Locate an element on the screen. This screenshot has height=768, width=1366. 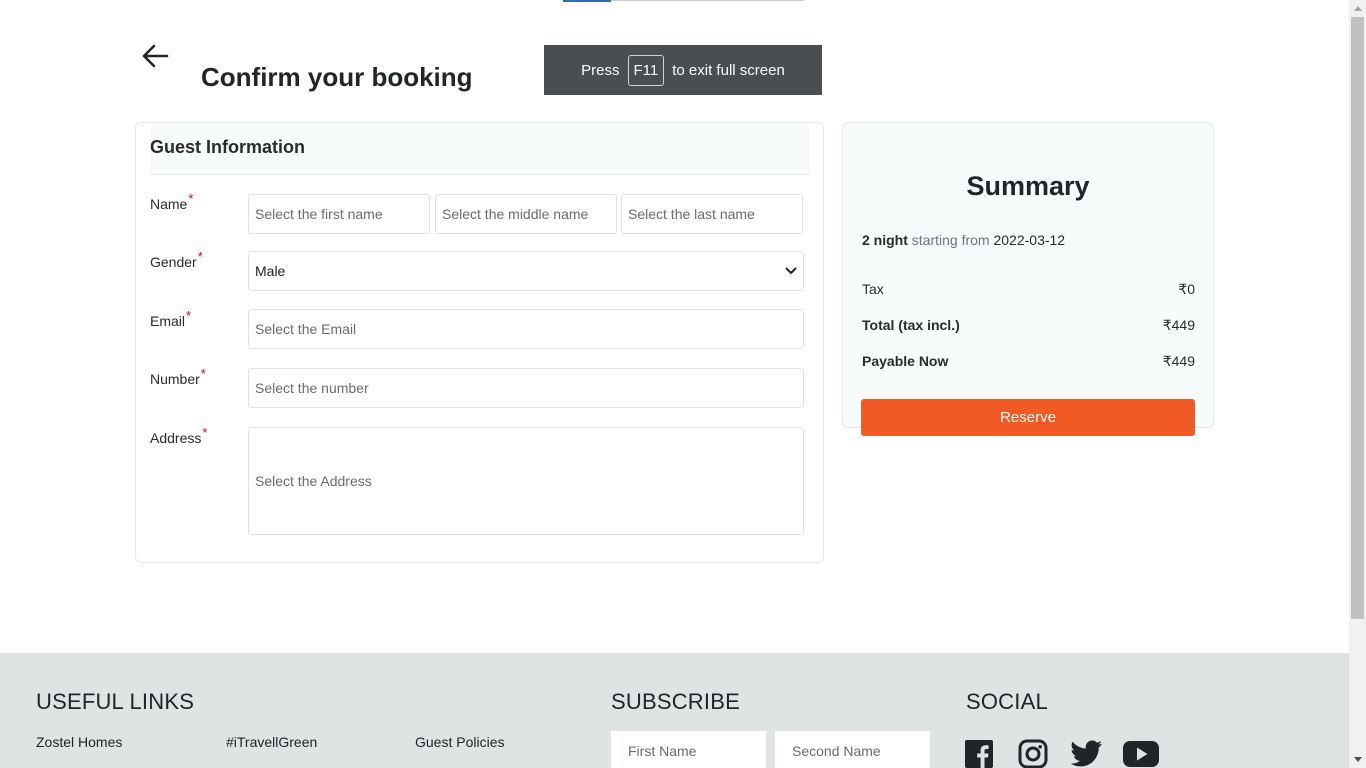
subscribe-second-name-input: Second Name is located at coordinates (852, 749).